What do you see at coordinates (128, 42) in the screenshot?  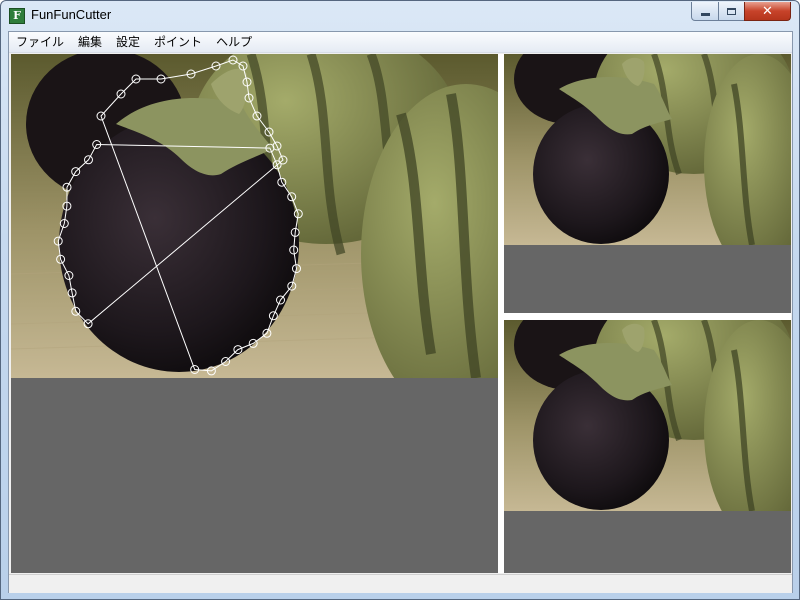 I see `menu-settings: 設定` at bounding box center [128, 42].